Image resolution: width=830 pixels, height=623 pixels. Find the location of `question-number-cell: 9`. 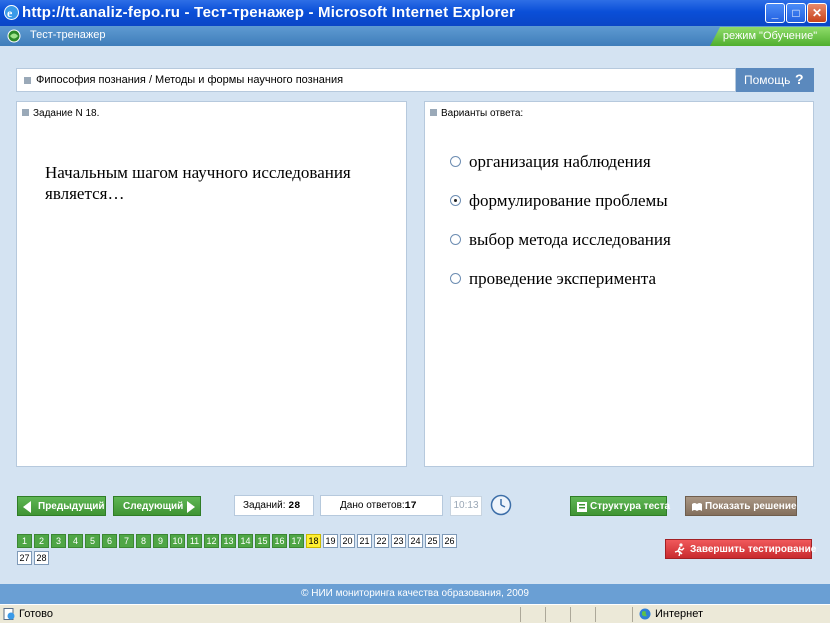

question-number-cell: 9 is located at coordinates (160, 541).